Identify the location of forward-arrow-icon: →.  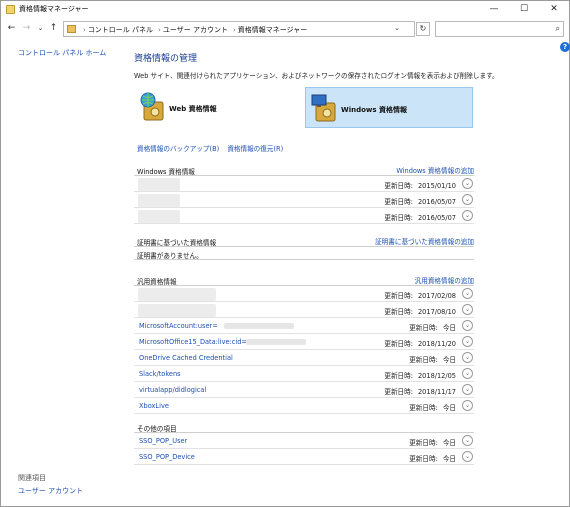
(26, 28).